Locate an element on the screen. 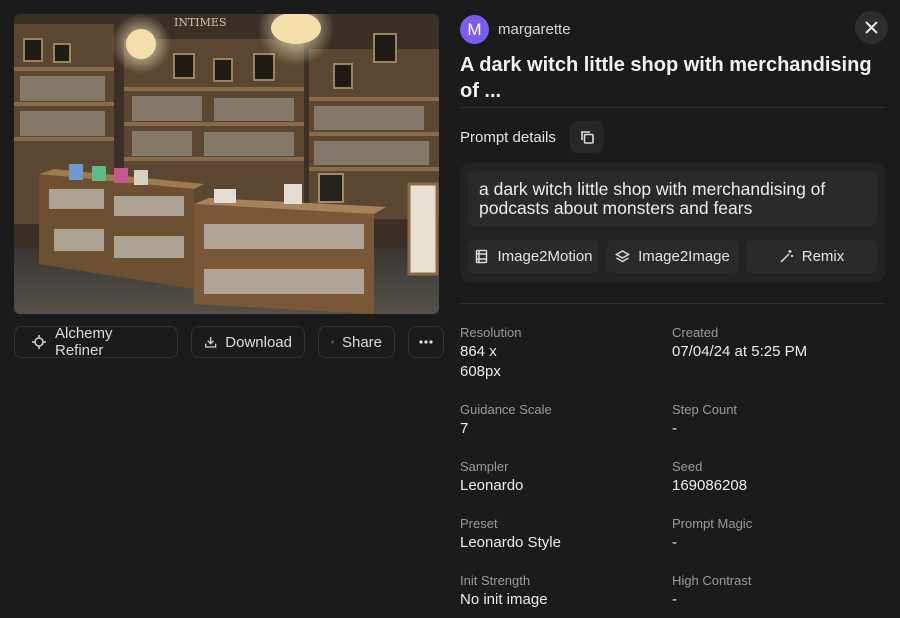  image2motion-label: Image2Motion is located at coordinates (545, 256).